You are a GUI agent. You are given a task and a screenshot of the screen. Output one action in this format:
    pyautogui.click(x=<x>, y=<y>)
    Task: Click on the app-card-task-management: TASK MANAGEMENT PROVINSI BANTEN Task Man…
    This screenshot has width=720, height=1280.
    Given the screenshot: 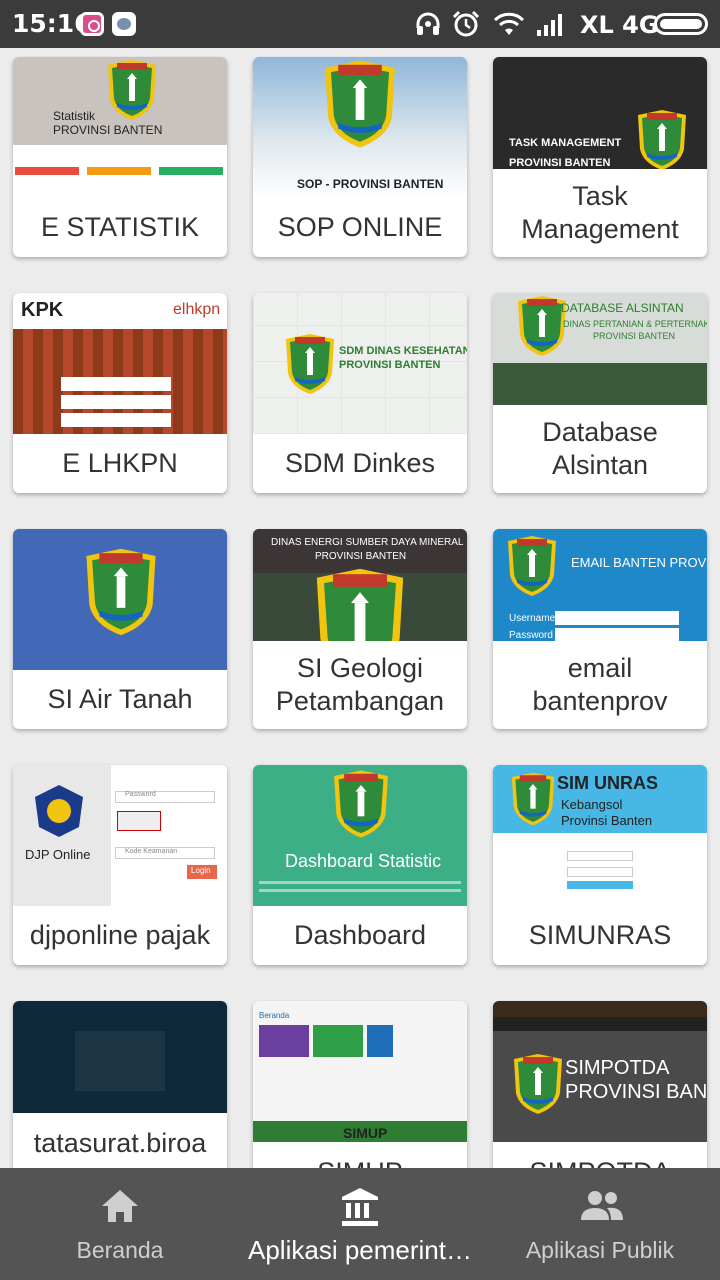 What is the action you would take?
    pyautogui.click(x=600, y=157)
    